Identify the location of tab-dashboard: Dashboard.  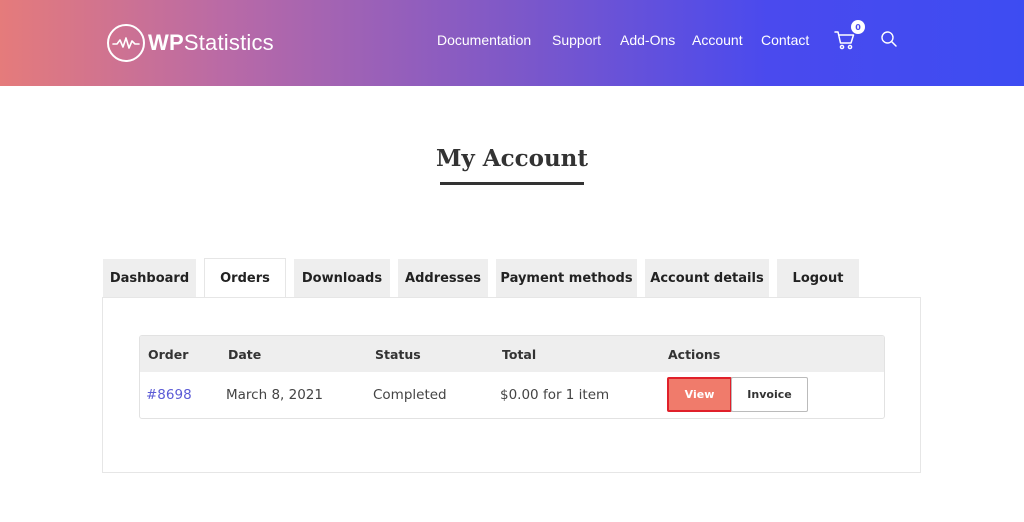
(149, 278).